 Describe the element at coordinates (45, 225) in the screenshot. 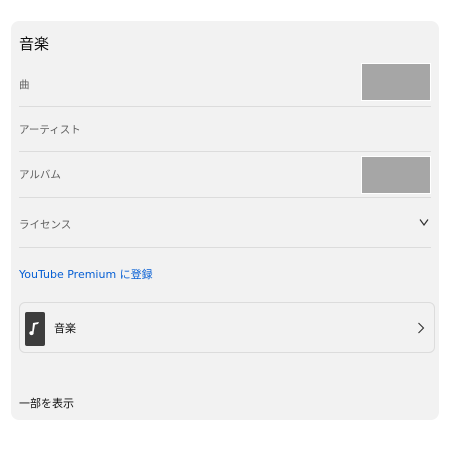

I see `license-label: ライセンス` at that location.